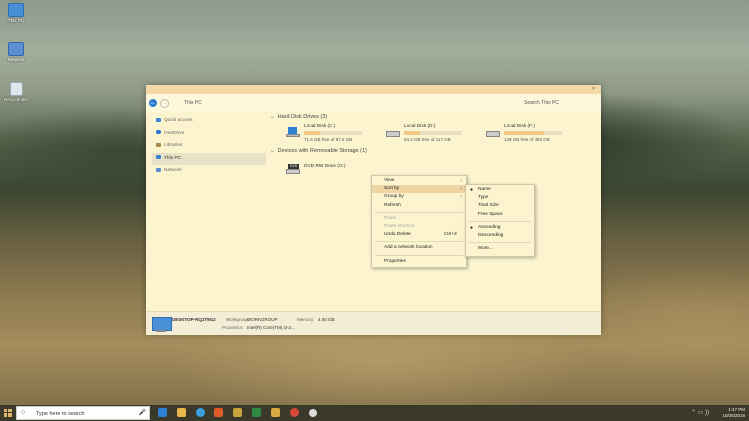 This screenshot has height=421, width=749. Describe the element at coordinates (23, 412) in the screenshot. I see `search-icon: ○` at that location.